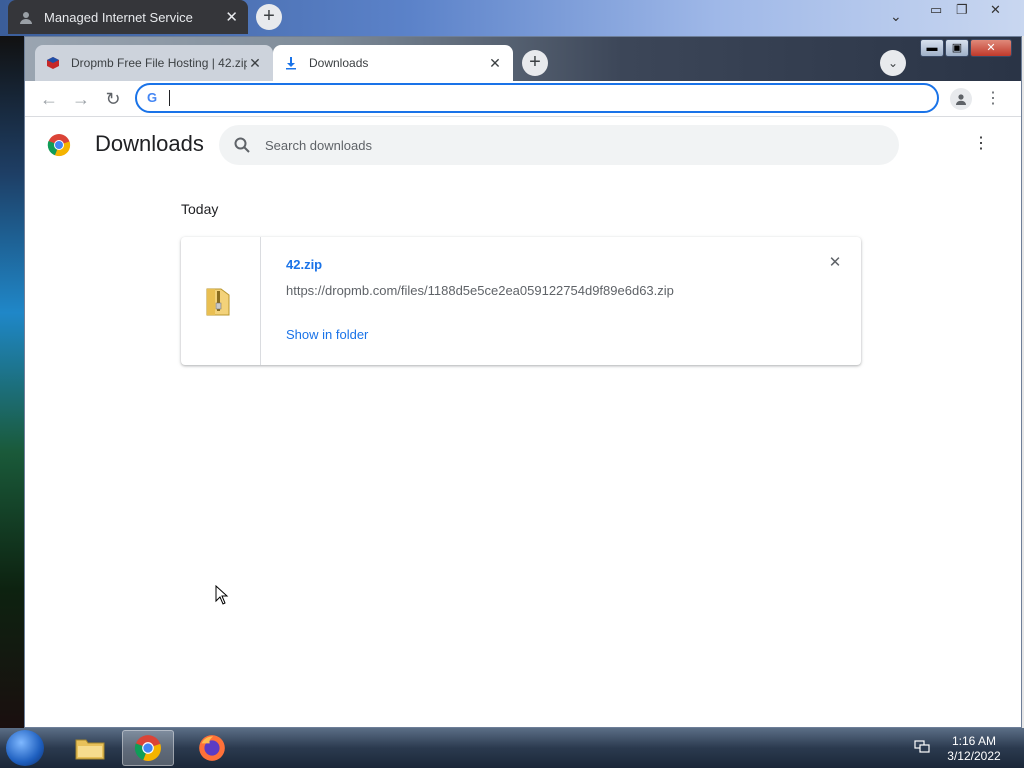 This screenshot has width=1024, height=768. I want to click on tab-title: Dropmb Free File Hosting | 42.zip, so click(159, 63).